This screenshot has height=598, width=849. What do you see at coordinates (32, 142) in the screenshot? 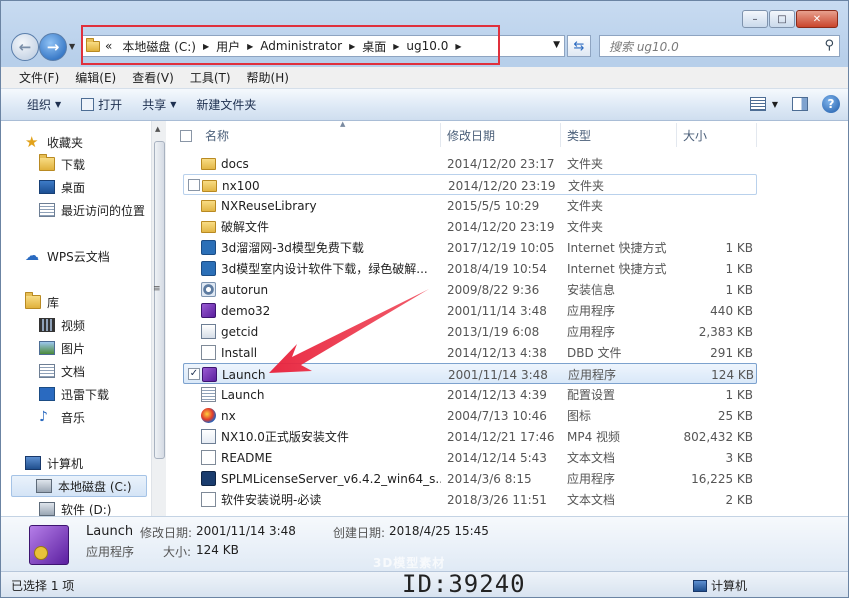
I see `star-icon: ★` at bounding box center [32, 142].